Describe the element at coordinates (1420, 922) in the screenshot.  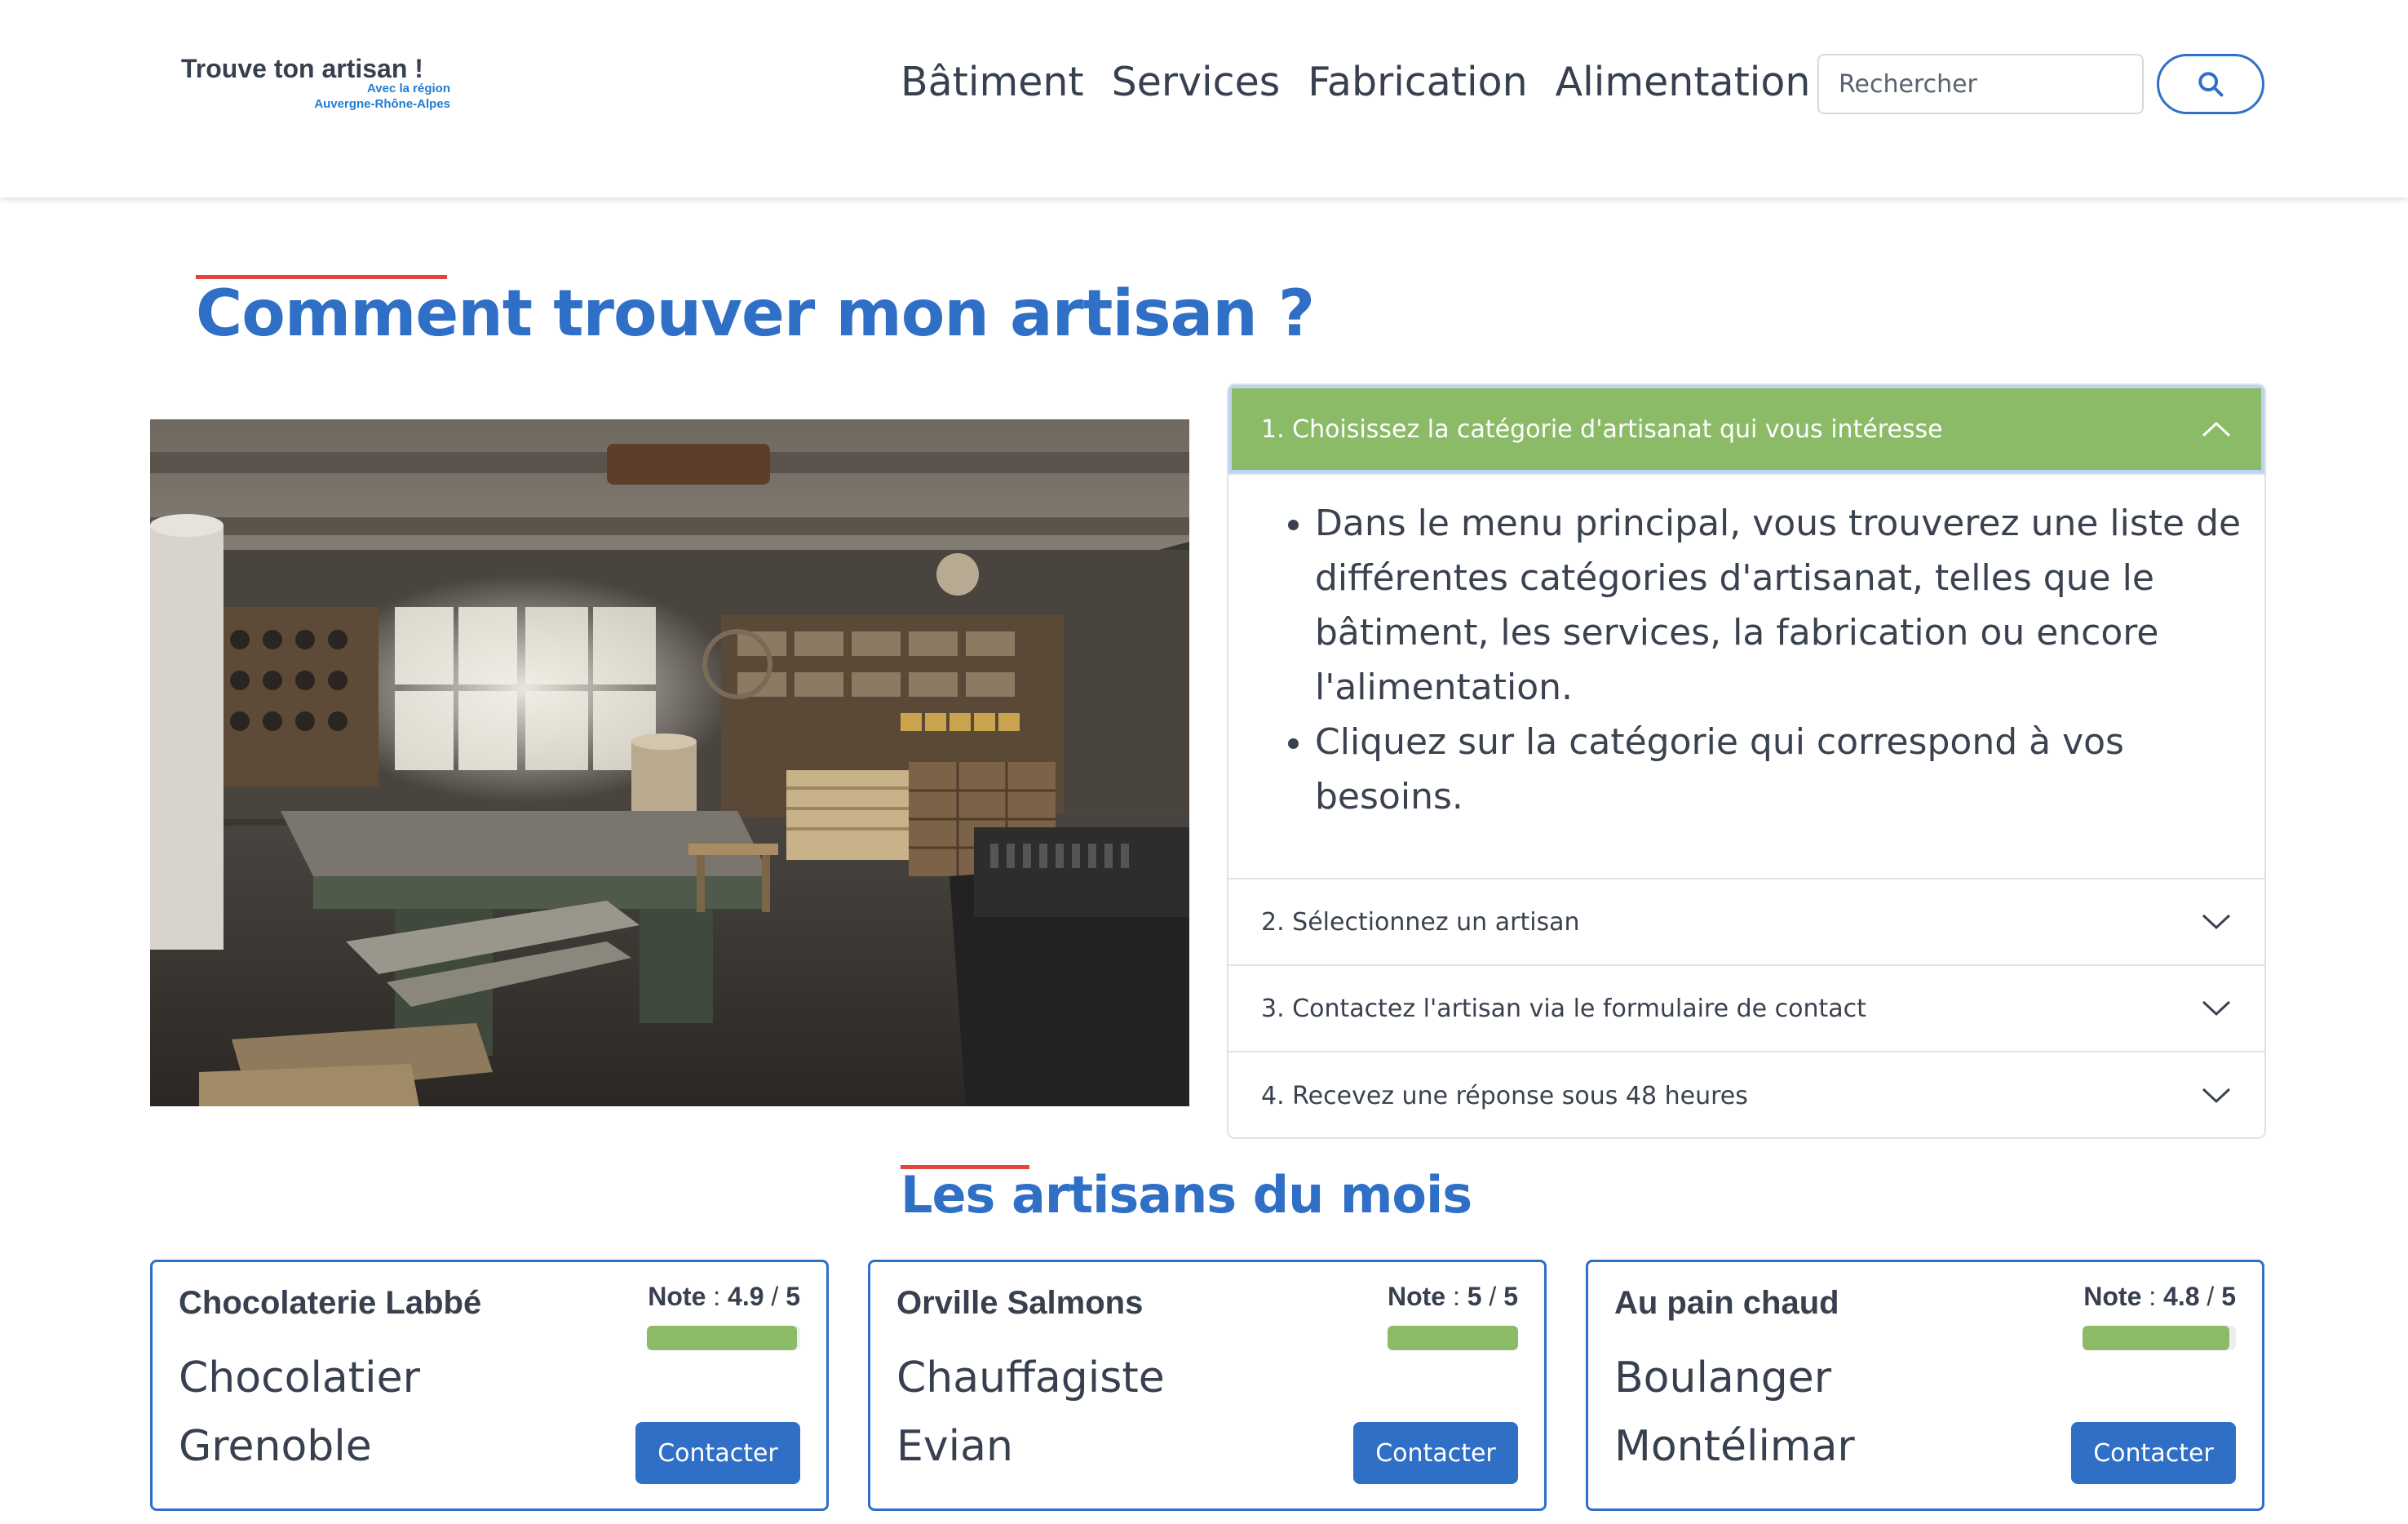
I see `accordion-header-label: 2. Sélectionnez un artisan` at that location.